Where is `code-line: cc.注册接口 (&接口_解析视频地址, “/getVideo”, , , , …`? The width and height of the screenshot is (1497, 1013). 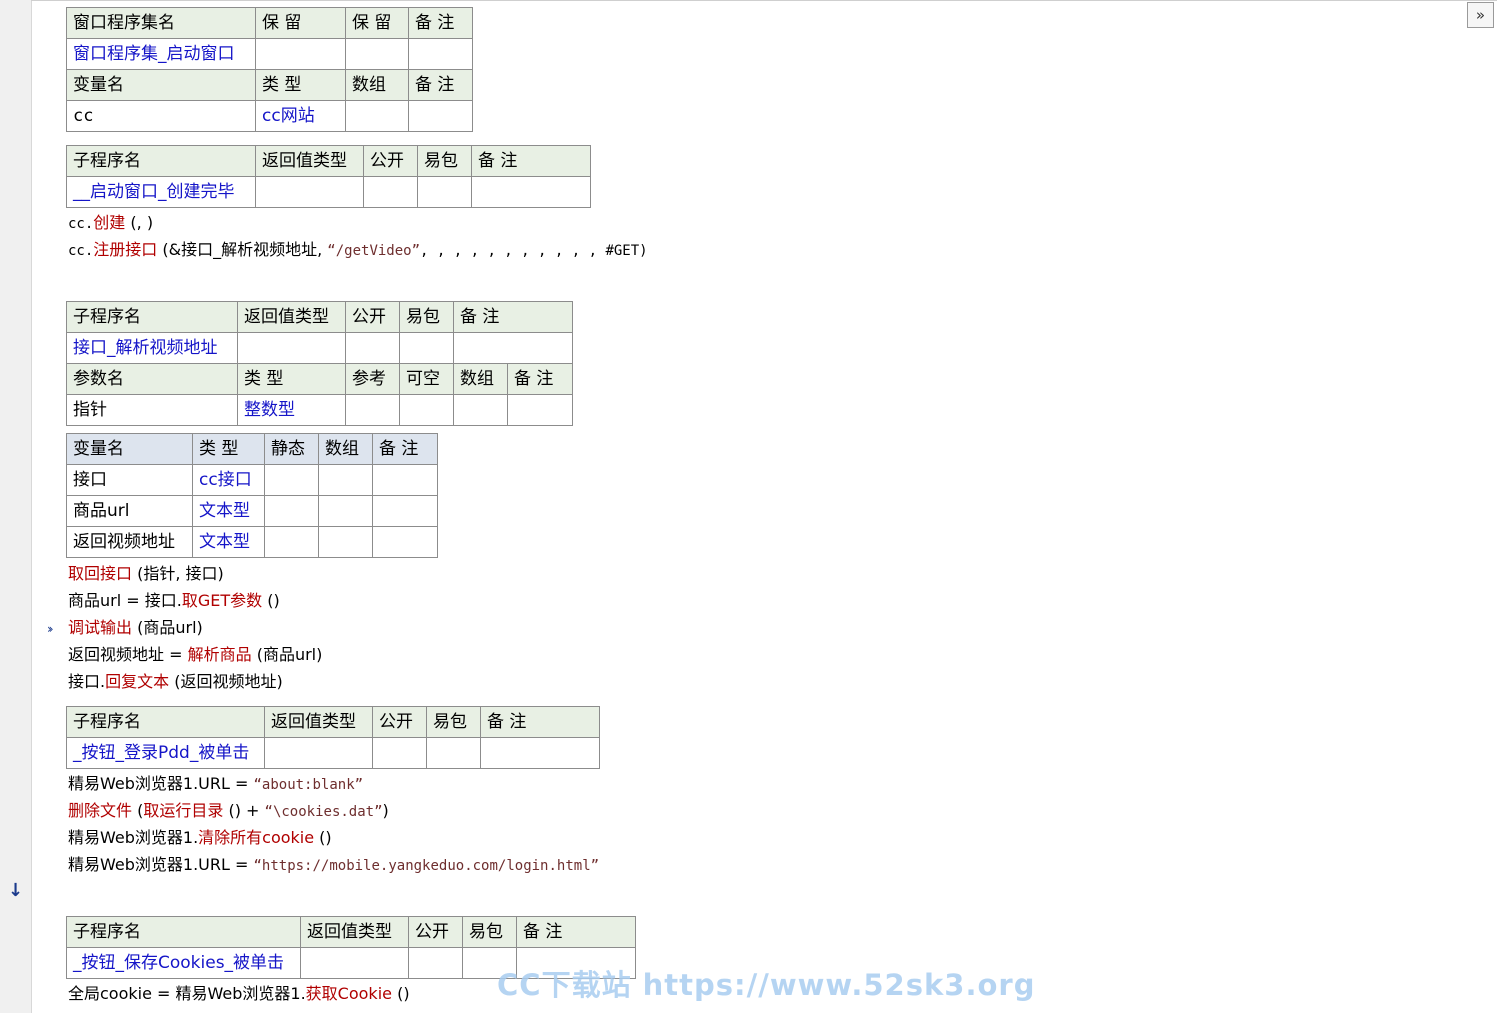 code-line: cc.注册接口 (&接口_解析视频地址, “/getVideo”, , , , … is located at coordinates (358, 250).